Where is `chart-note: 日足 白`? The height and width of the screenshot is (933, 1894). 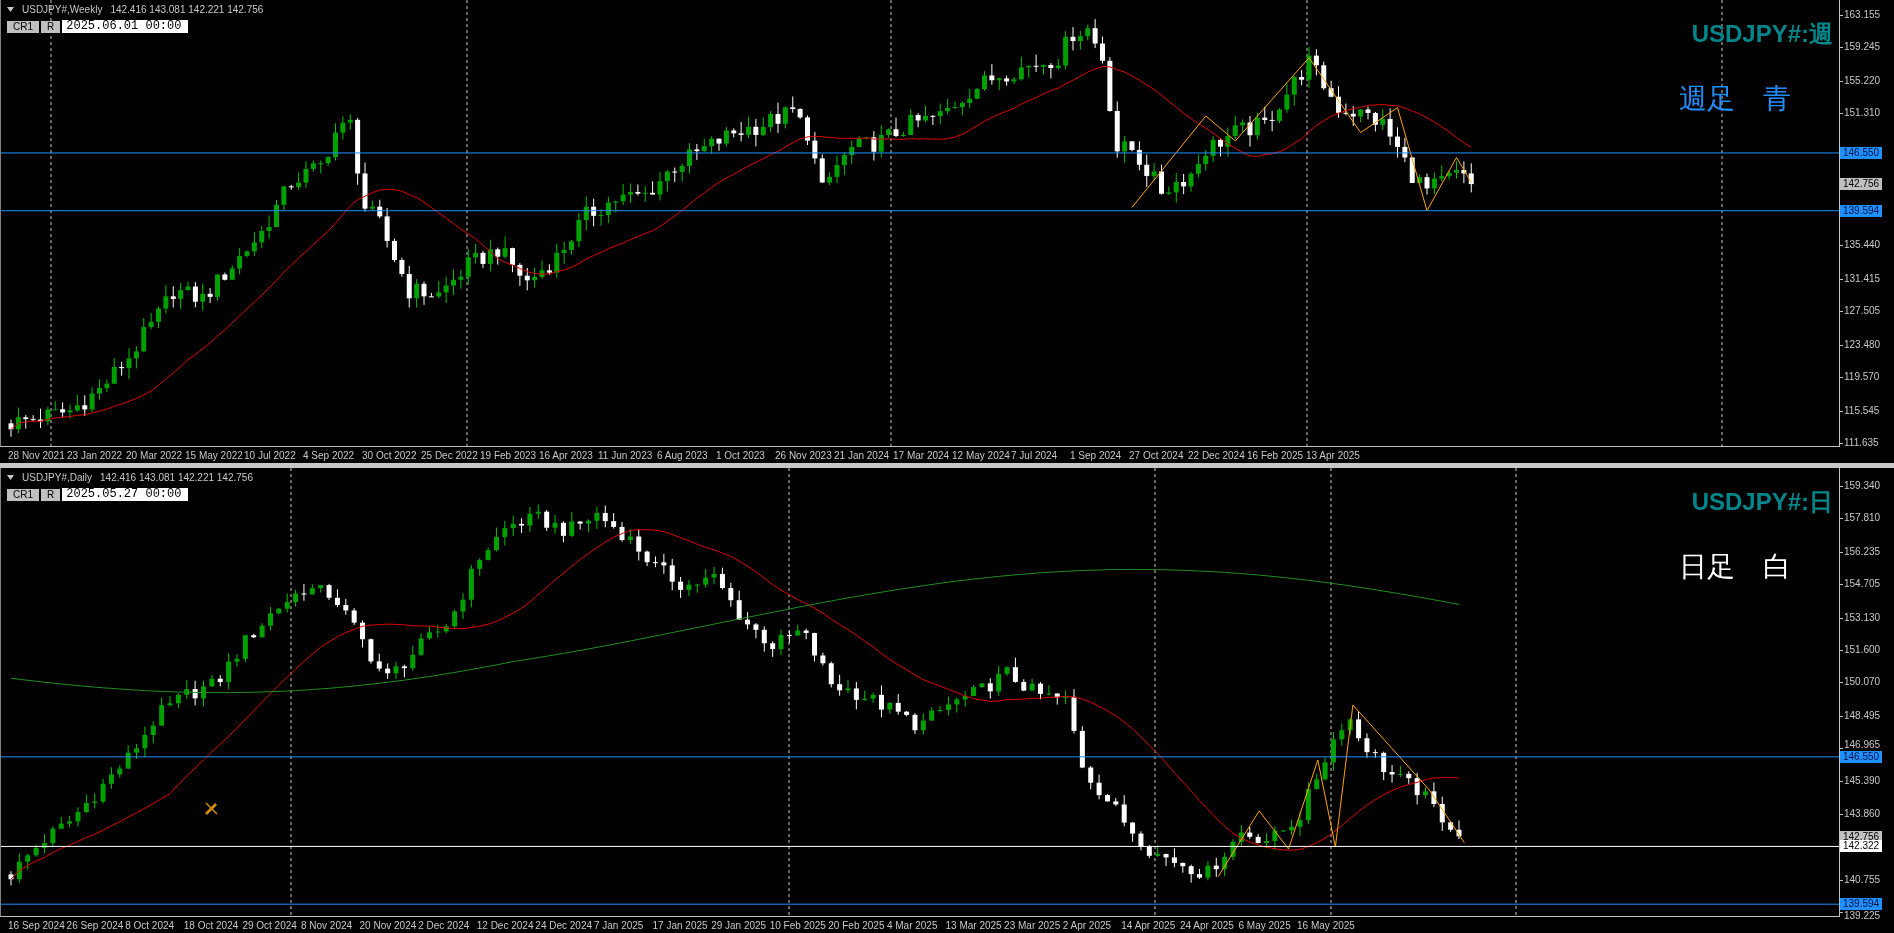
chart-note: 日足 白 is located at coordinates (1735, 567).